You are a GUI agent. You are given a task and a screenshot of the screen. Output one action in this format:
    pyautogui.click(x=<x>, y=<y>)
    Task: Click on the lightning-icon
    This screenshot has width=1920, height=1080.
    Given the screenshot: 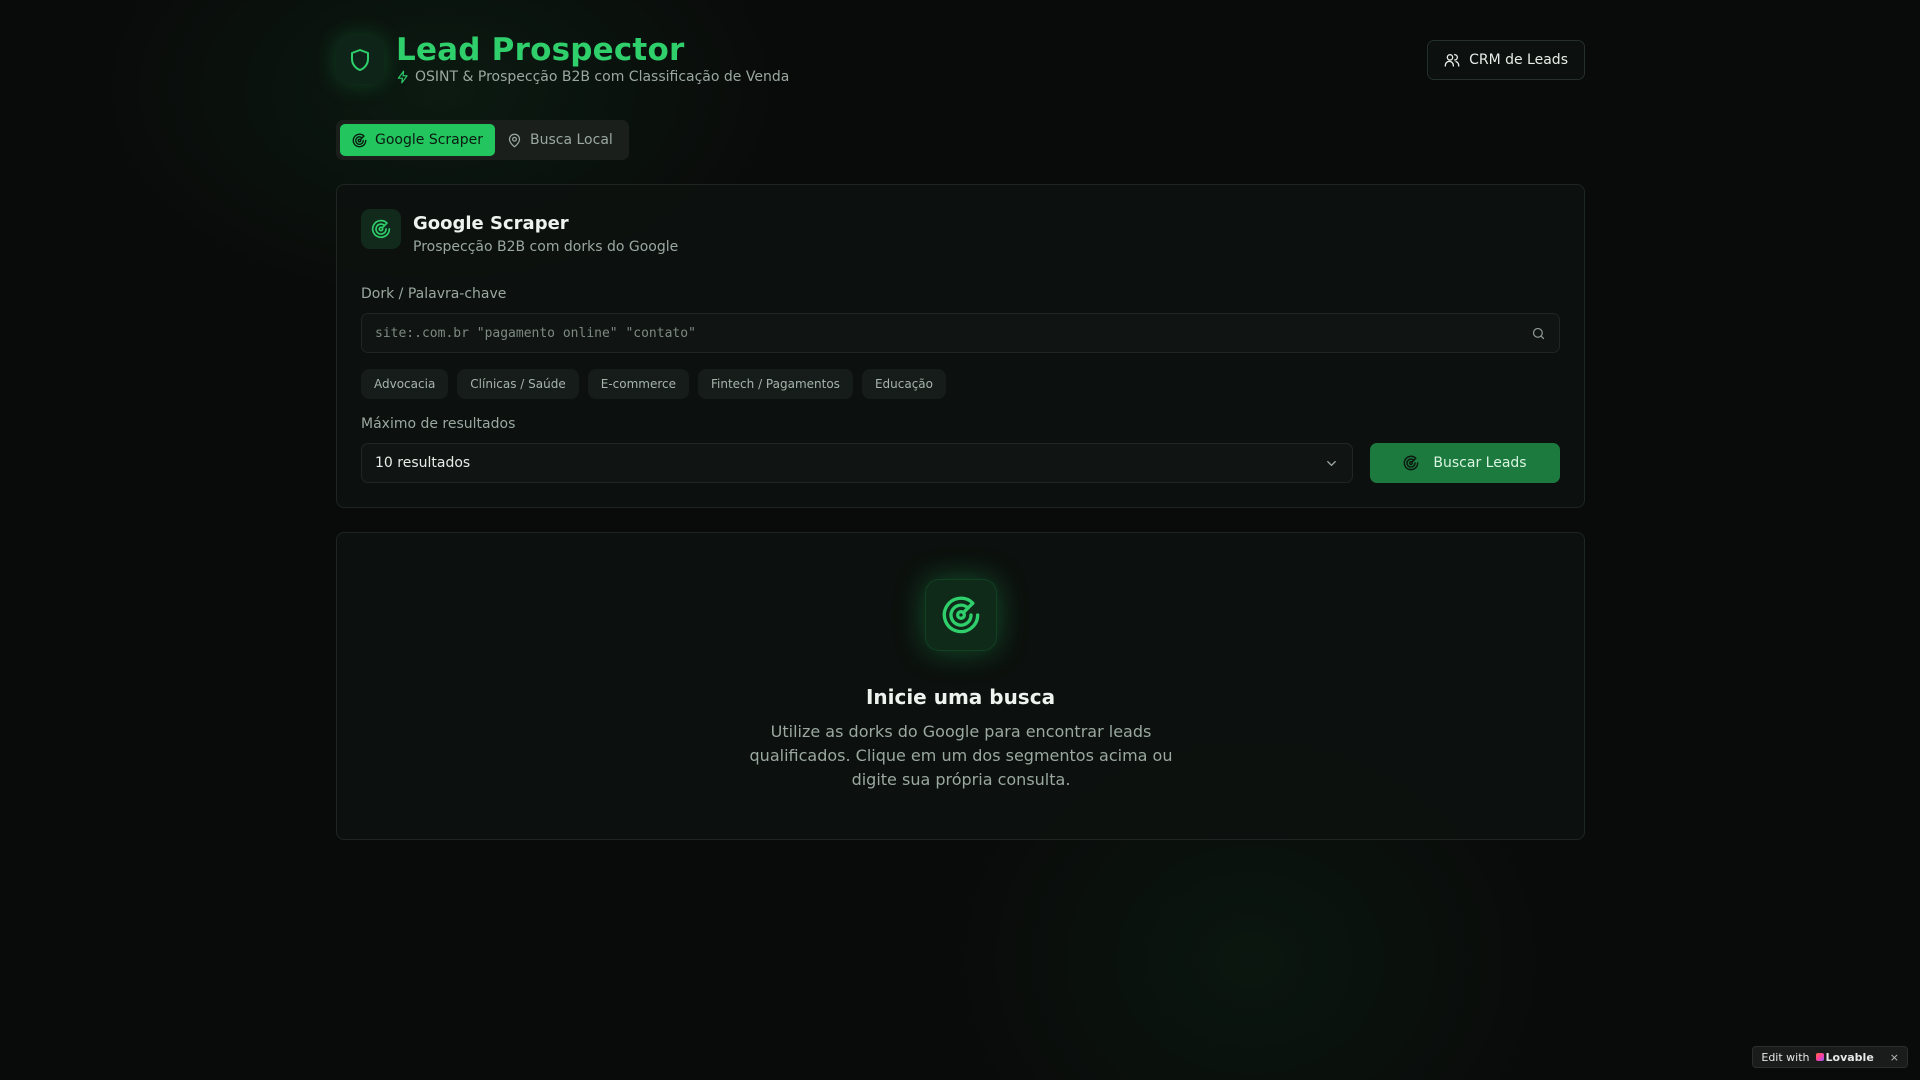 What is the action you would take?
    pyautogui.click(x=403, y=77)
    